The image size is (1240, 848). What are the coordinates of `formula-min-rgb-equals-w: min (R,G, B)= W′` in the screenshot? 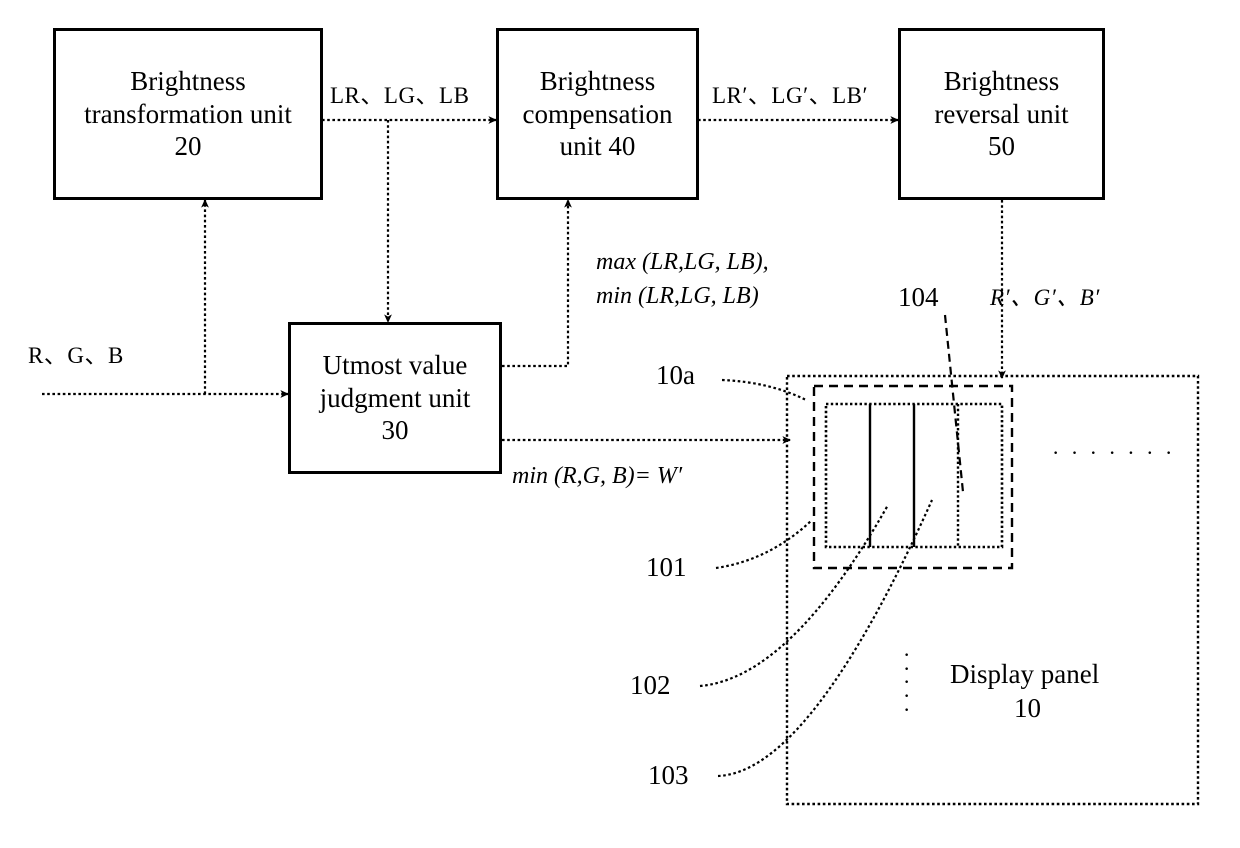 It's located at (597, 476).